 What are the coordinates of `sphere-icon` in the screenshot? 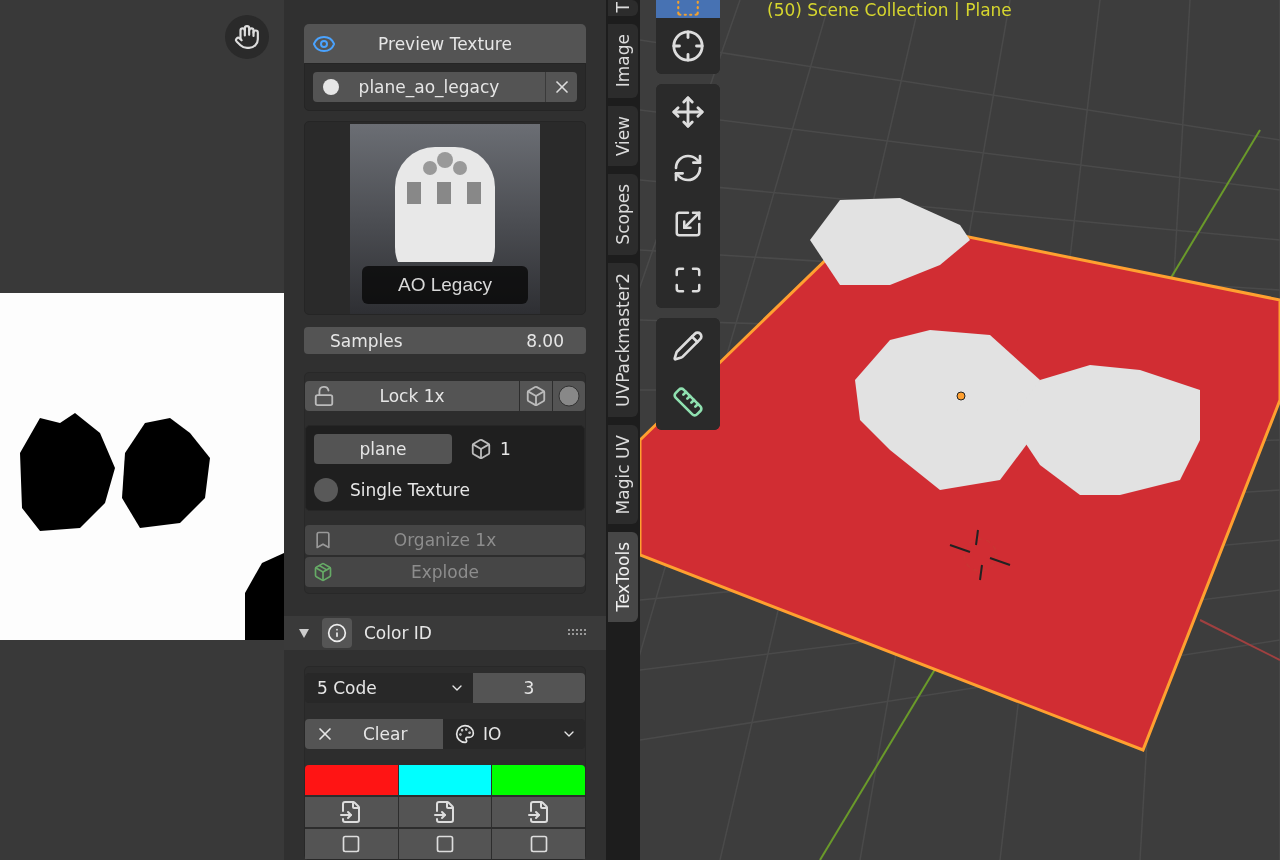 It's located at (569, 396).